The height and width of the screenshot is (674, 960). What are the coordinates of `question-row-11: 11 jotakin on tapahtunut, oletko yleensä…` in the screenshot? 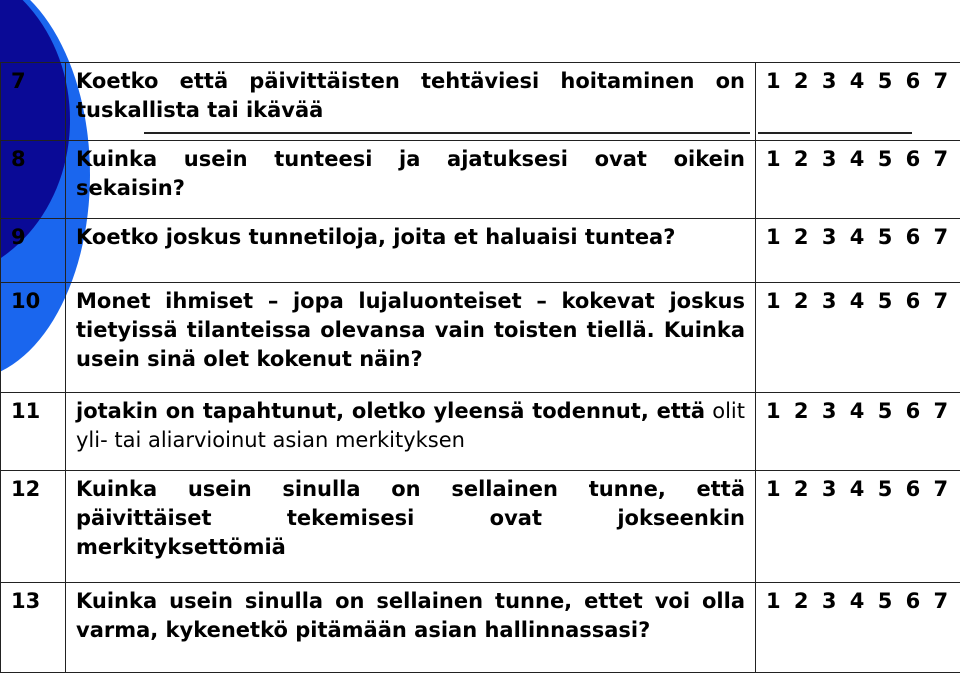 It's located at (480, 431).